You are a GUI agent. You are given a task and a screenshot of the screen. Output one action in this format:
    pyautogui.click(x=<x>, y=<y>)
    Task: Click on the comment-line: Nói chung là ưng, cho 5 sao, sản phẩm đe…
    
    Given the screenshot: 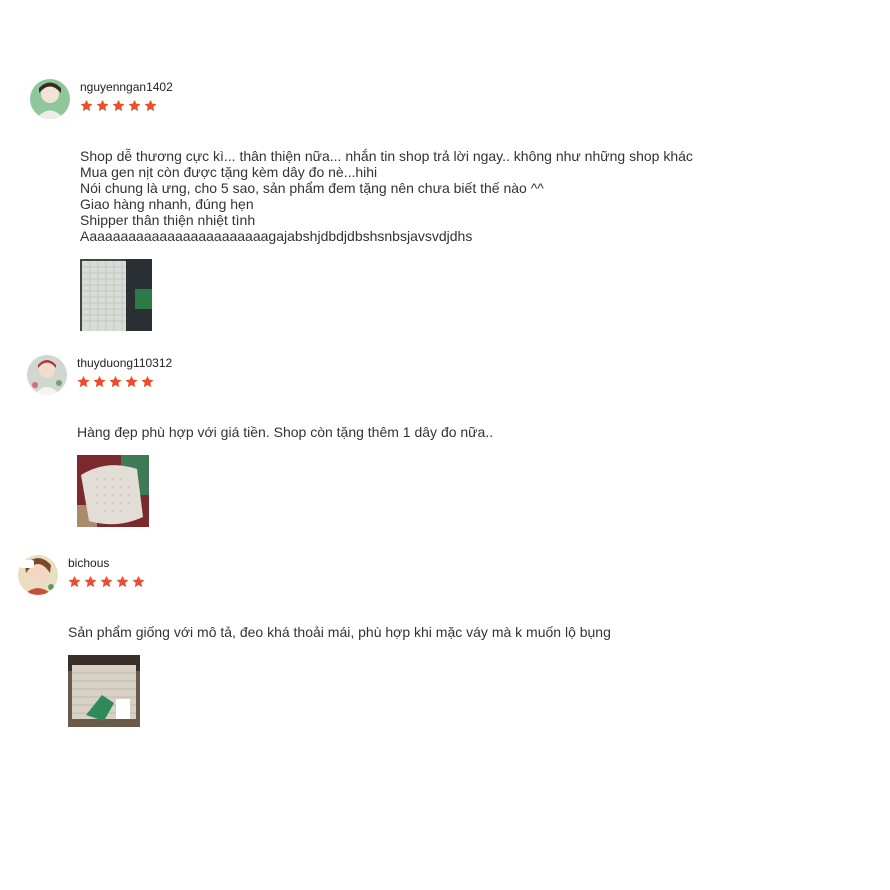 What is the action you would take?
    pyautogui.click(x=312, y=188)
    